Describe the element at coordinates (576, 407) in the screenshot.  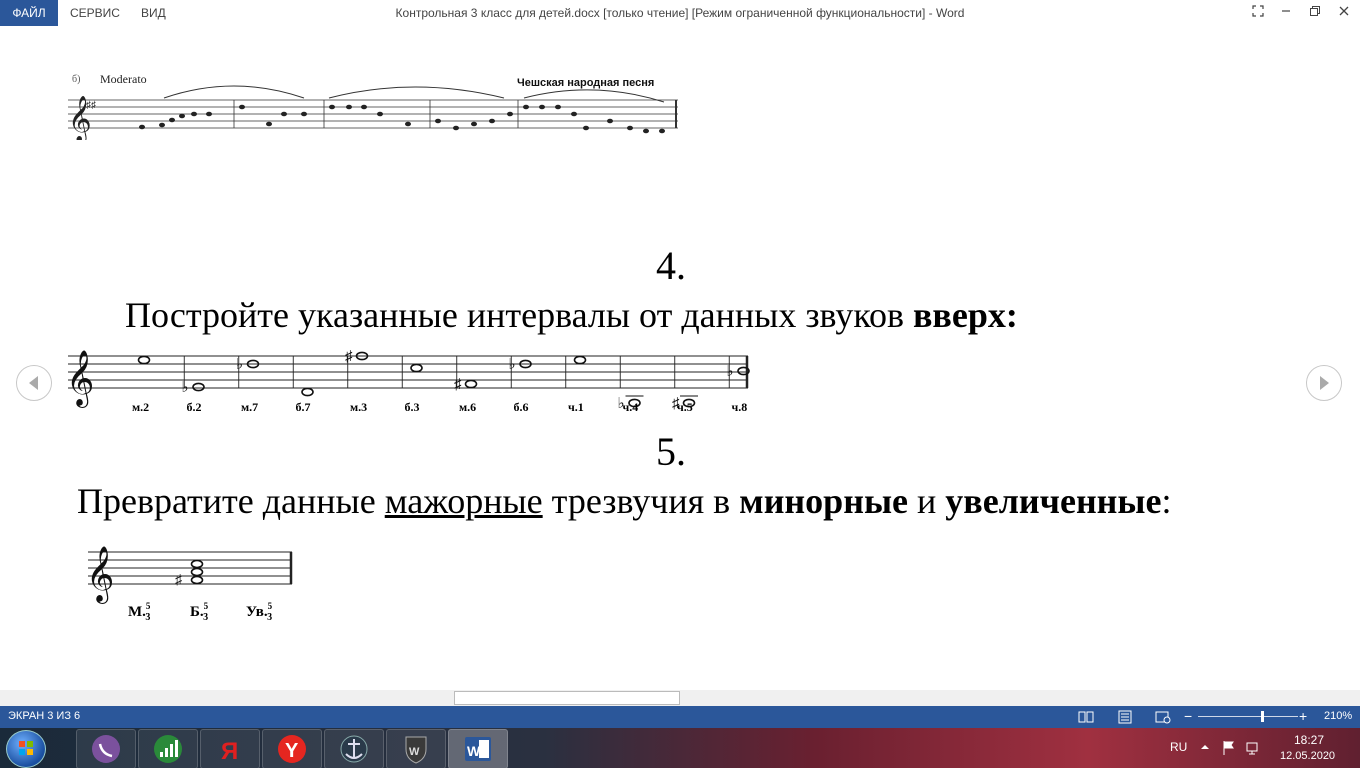
I see `interval-label: ч.1` at that location.